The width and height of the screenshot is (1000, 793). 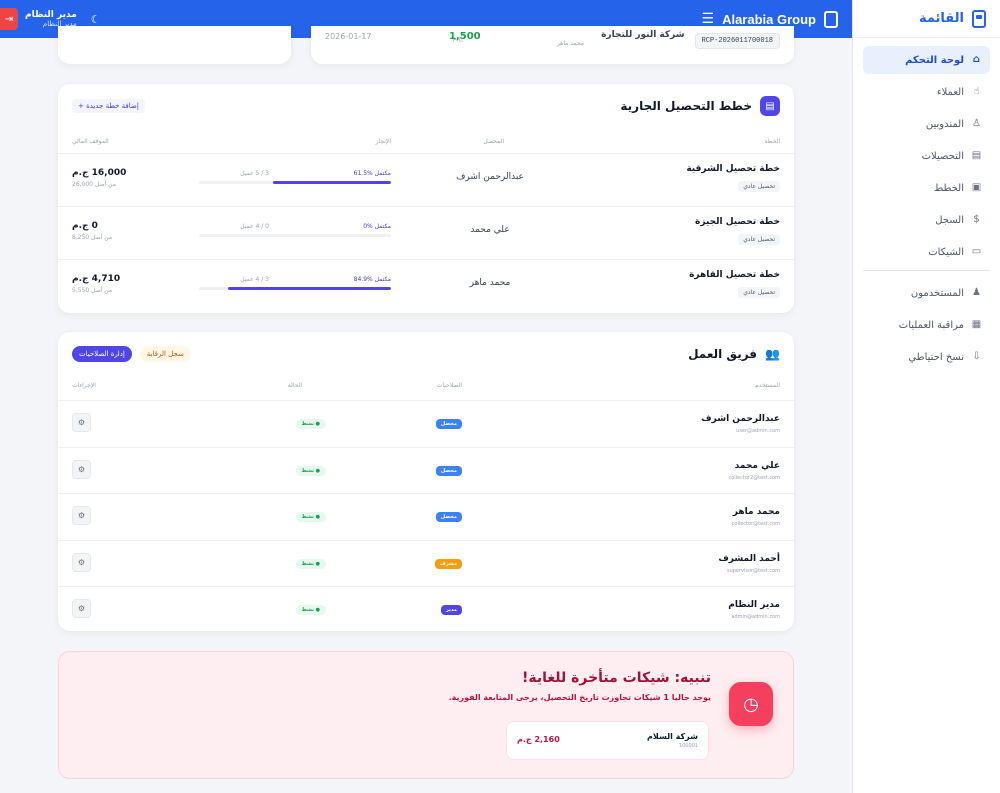 I want to click on sidebar-item: ♟ المستخدمون, so click(x=926, y=293).